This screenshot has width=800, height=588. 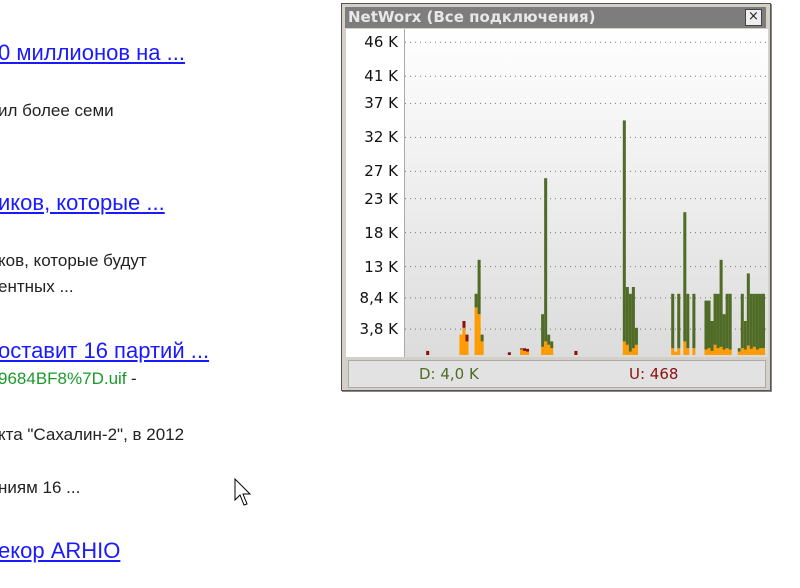 What do you see at coordinates (73, 260) in the screenshot?
I see `result-snippet: ков, которые будут` at bounding box center [73, 260].